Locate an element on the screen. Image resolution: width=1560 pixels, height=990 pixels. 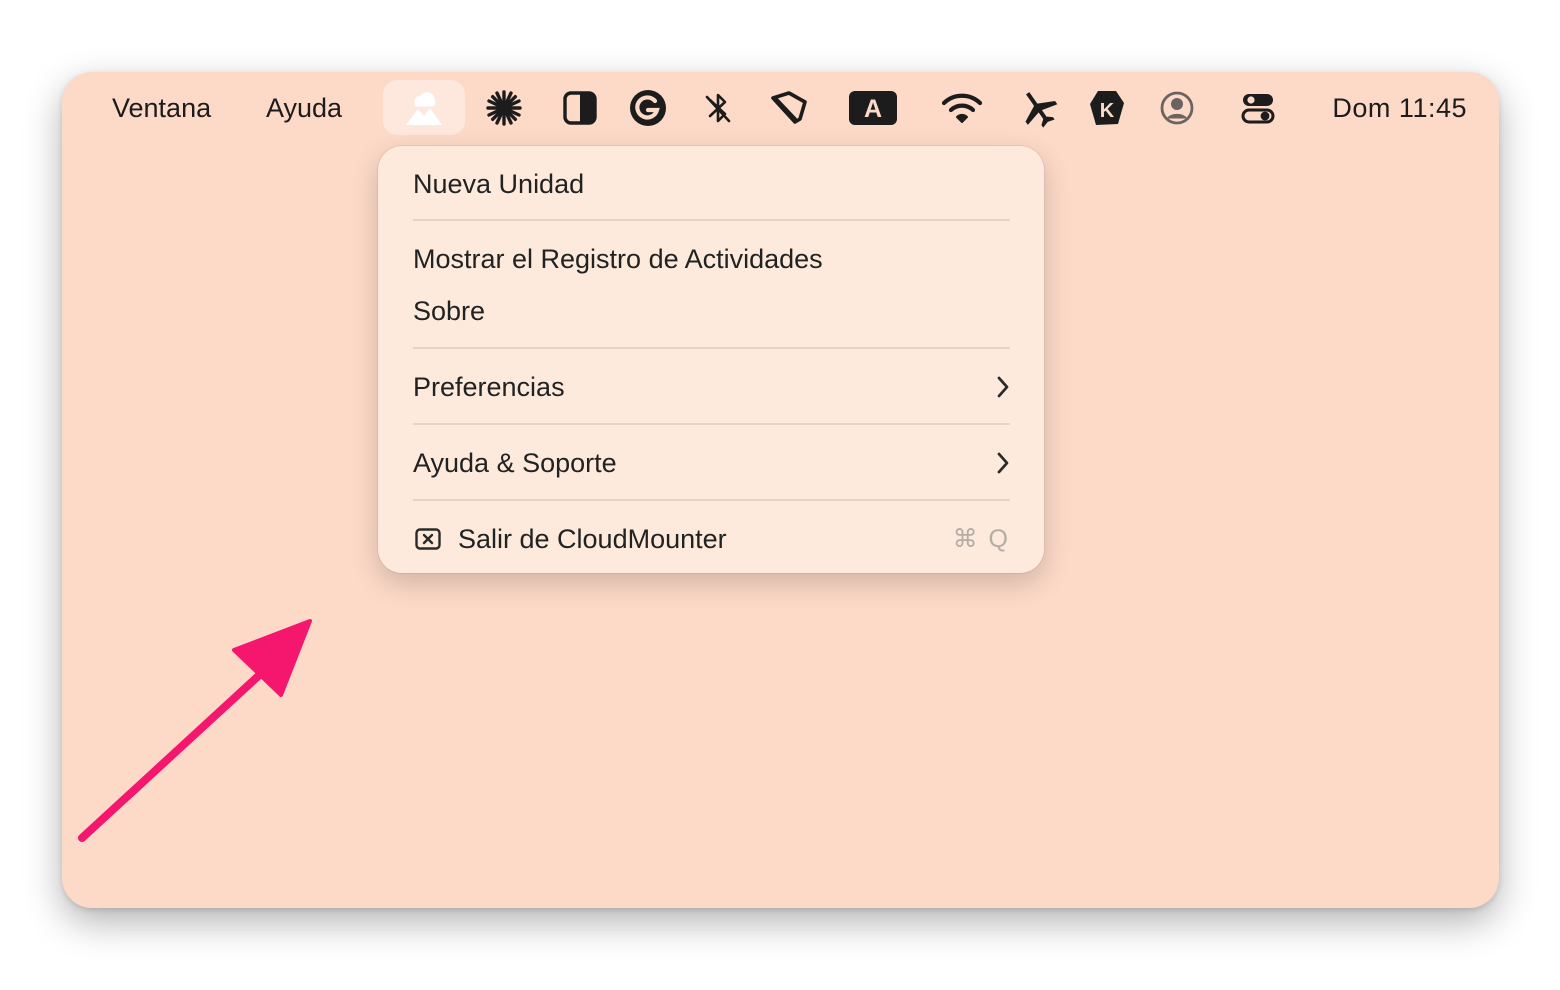
menu-item-label: Mostrar el Registro de Actividades is located at coordinates (618, 258).